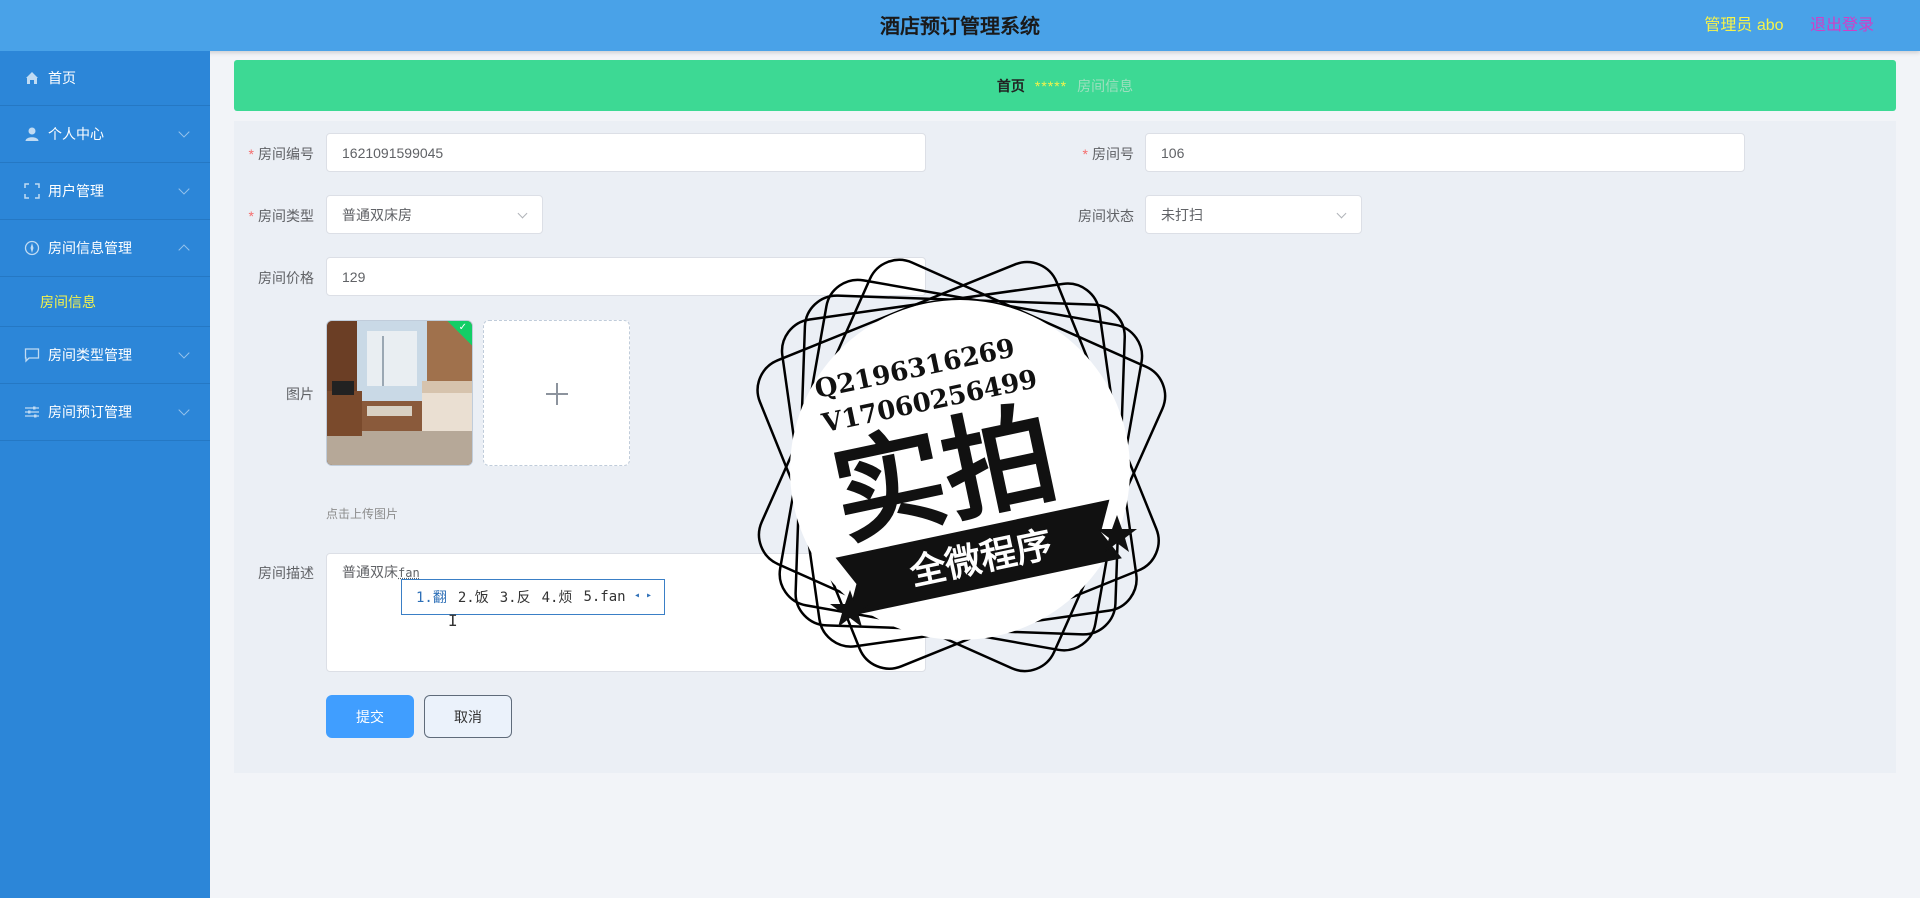 This screenshot has height=898, width=1920. What do you see at coordinates (105, 78) in the screenshot?
I see `sidebar-item-home: 首页` at bounding box center [105, 78].